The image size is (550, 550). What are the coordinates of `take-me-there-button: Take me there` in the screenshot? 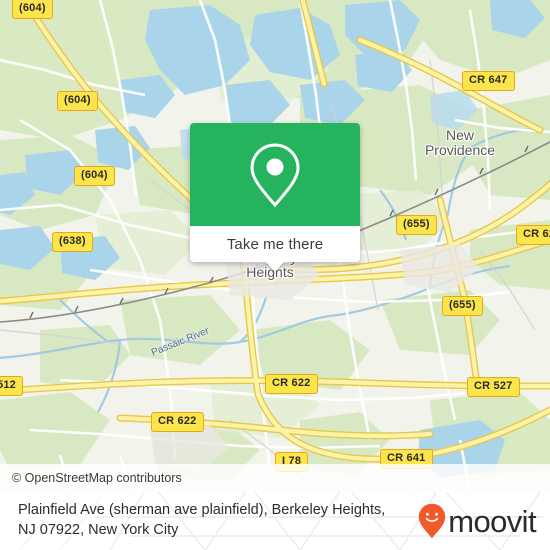 It's located at (275, 244).